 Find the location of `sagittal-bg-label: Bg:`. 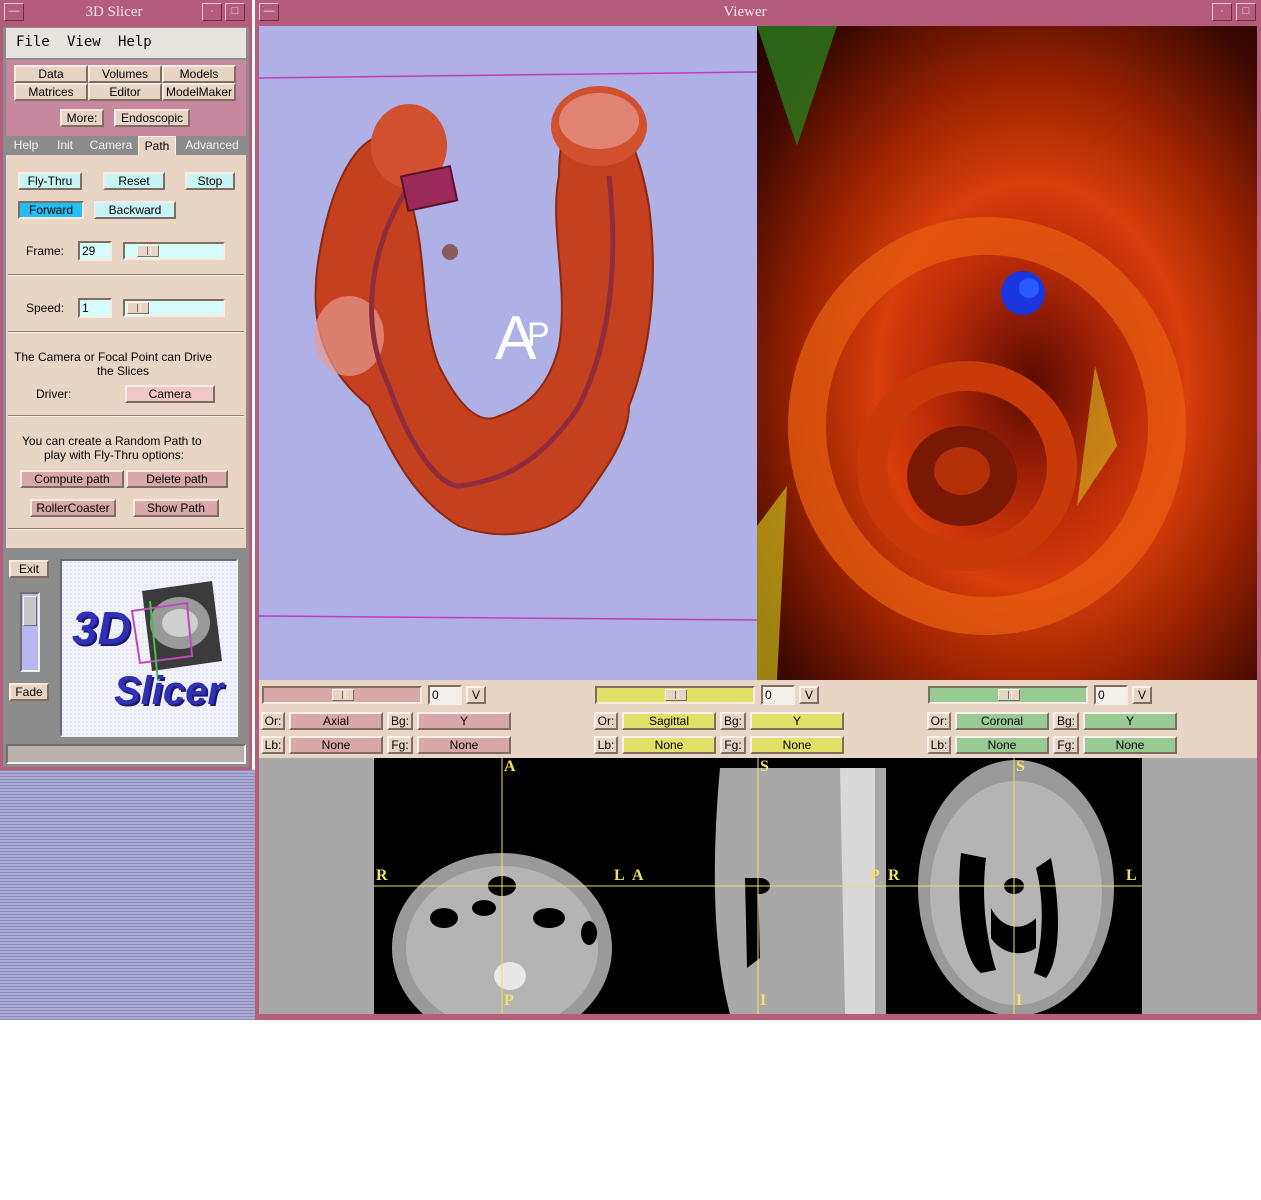

sagittal-bg-label: Bg: is located at coordinates (733, 721).